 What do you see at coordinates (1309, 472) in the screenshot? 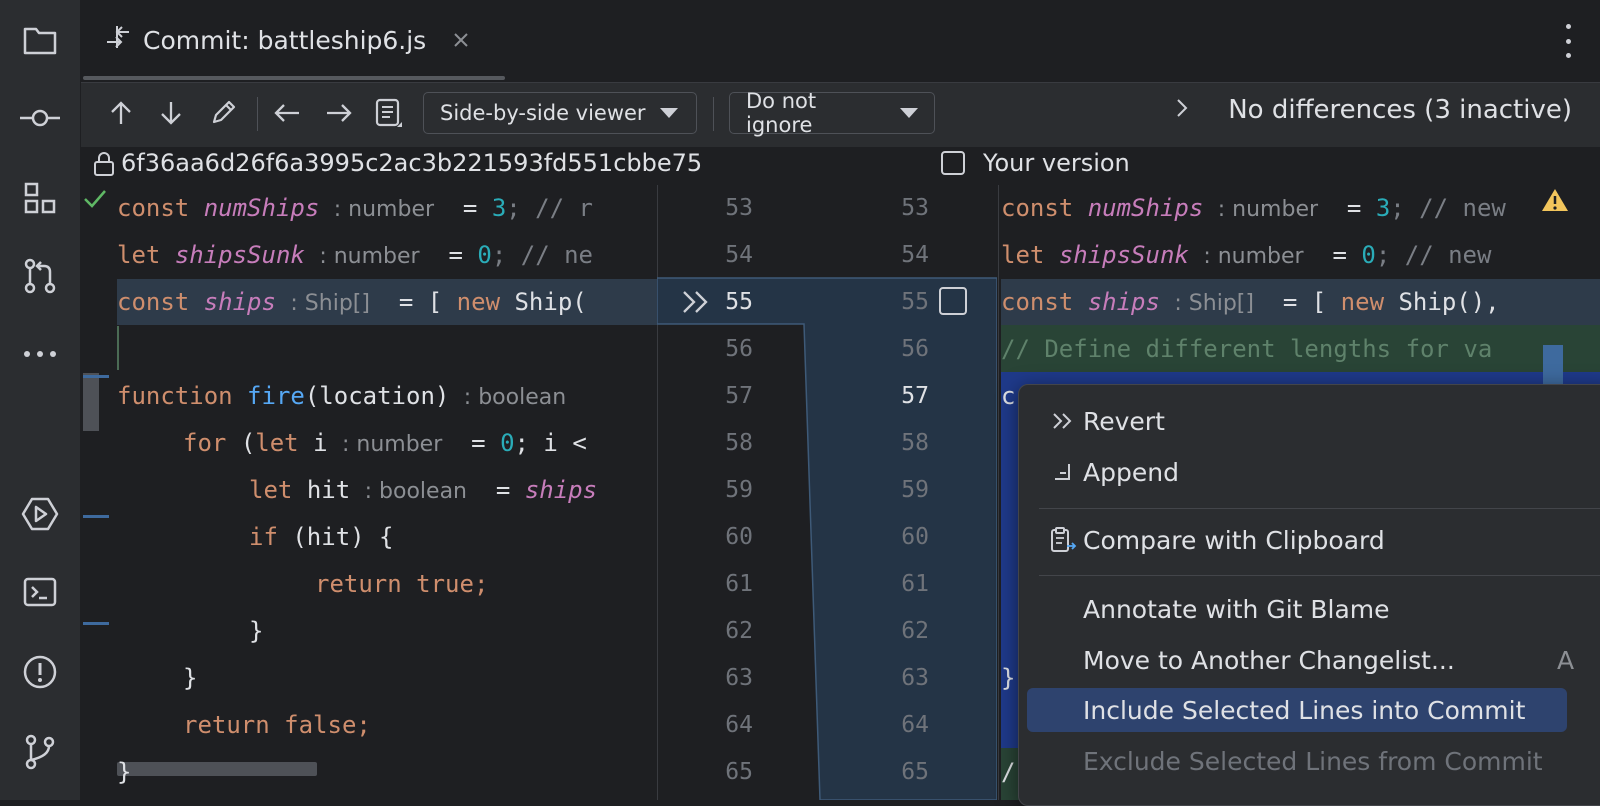
I see `menu-item-append: Append` at bounding box center [1309, 472].